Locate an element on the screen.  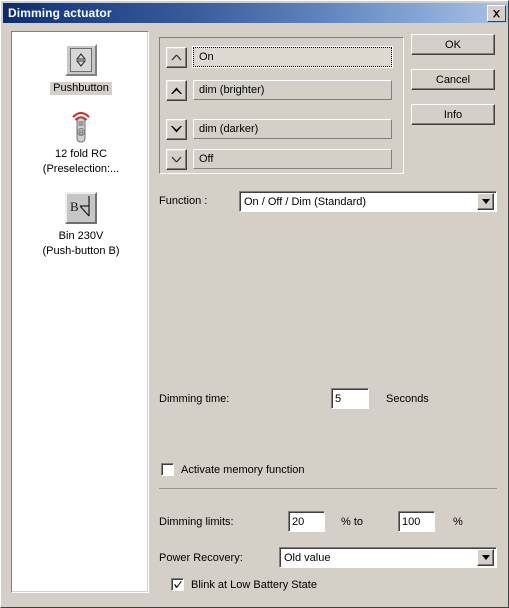
binary-input-icon: B is located at coordinates (80, 208).